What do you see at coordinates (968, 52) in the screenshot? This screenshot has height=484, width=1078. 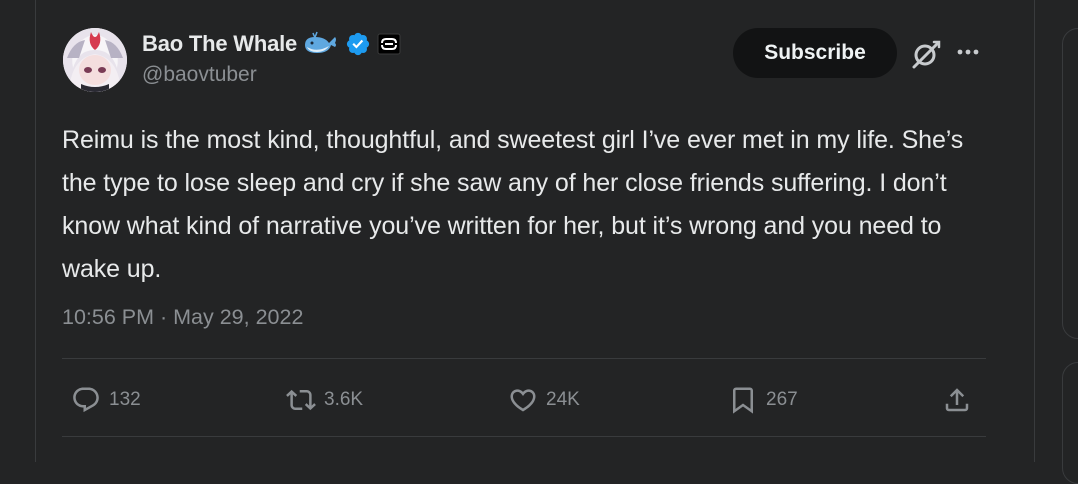 I see `more-dots-icon` at bounding box center [968, 52].